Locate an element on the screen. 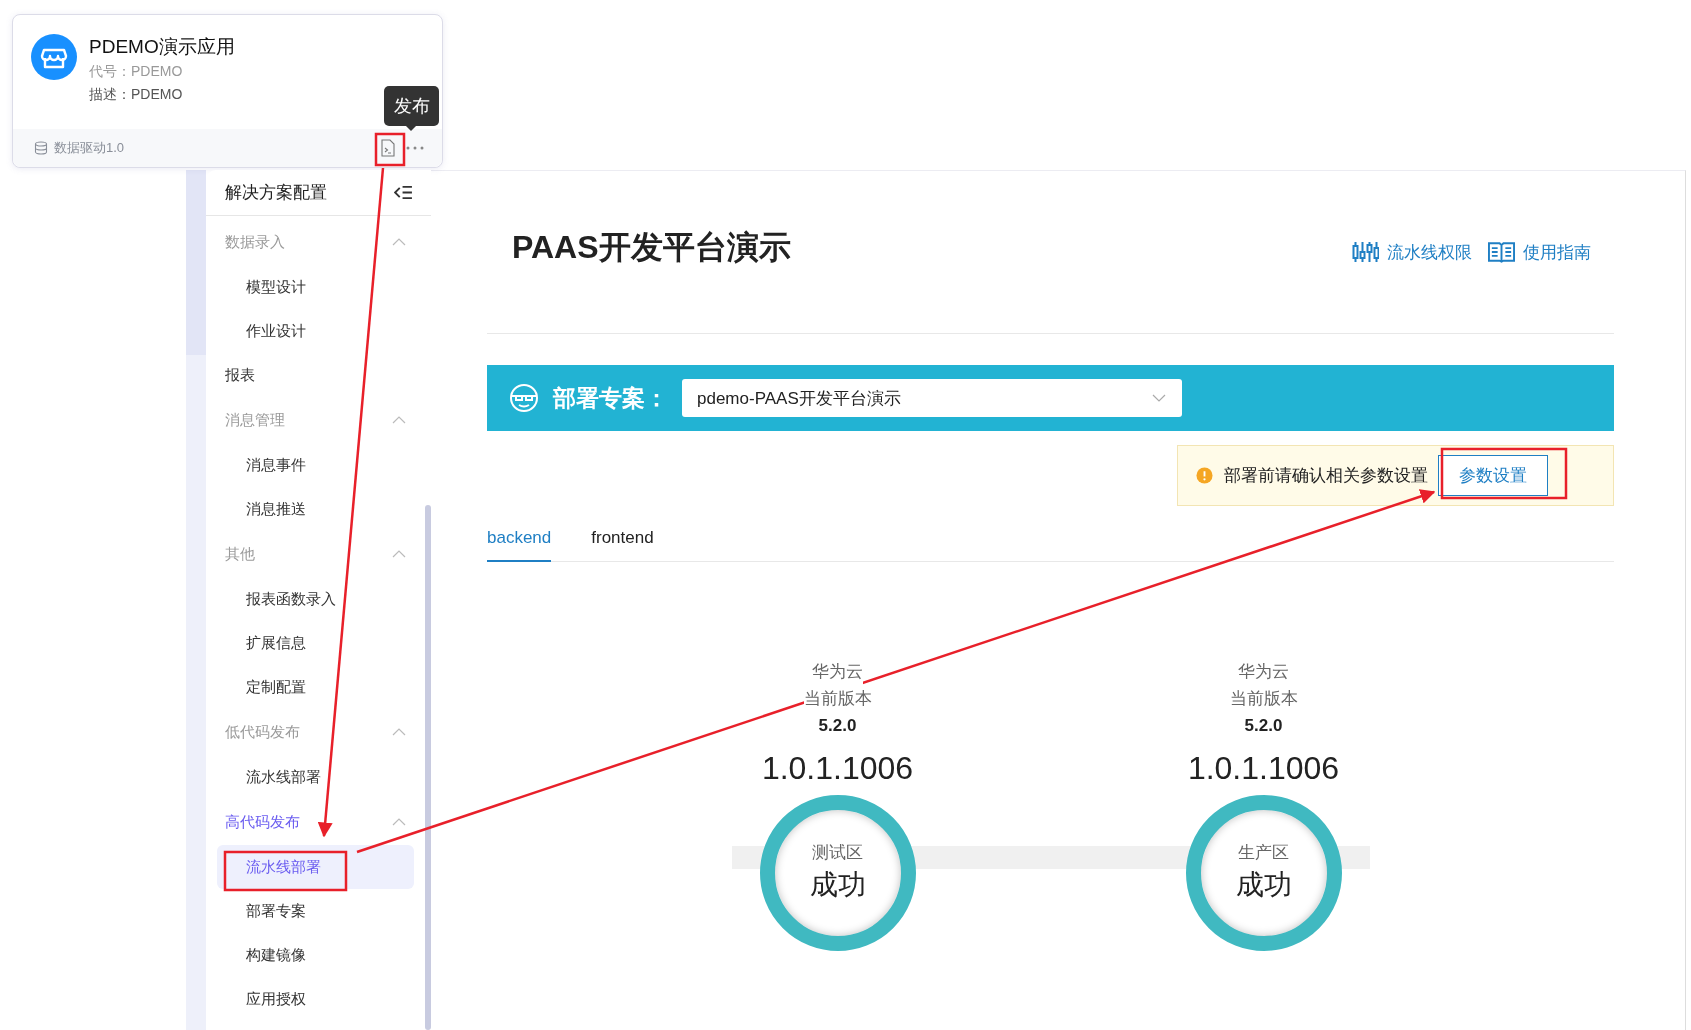 Image resolution: width=1691 pixels, height=1030 pixels. deploy-label: 部署专案： is located at coordinates (610, 398).